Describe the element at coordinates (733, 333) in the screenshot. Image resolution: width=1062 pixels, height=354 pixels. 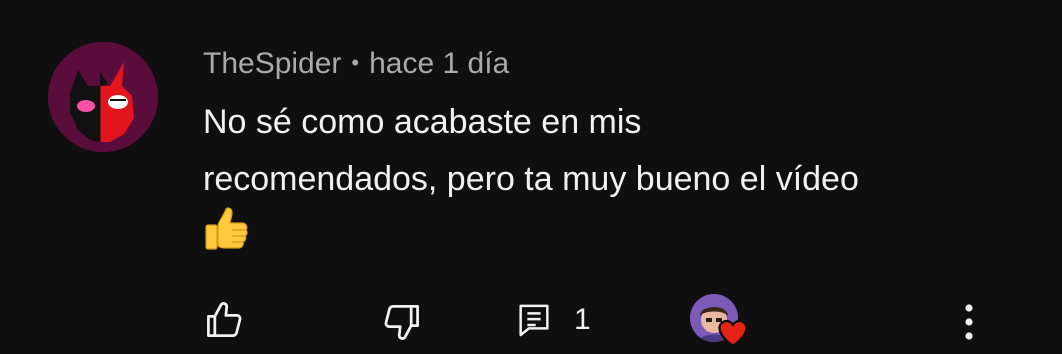
I see `heart-icon` at that location.